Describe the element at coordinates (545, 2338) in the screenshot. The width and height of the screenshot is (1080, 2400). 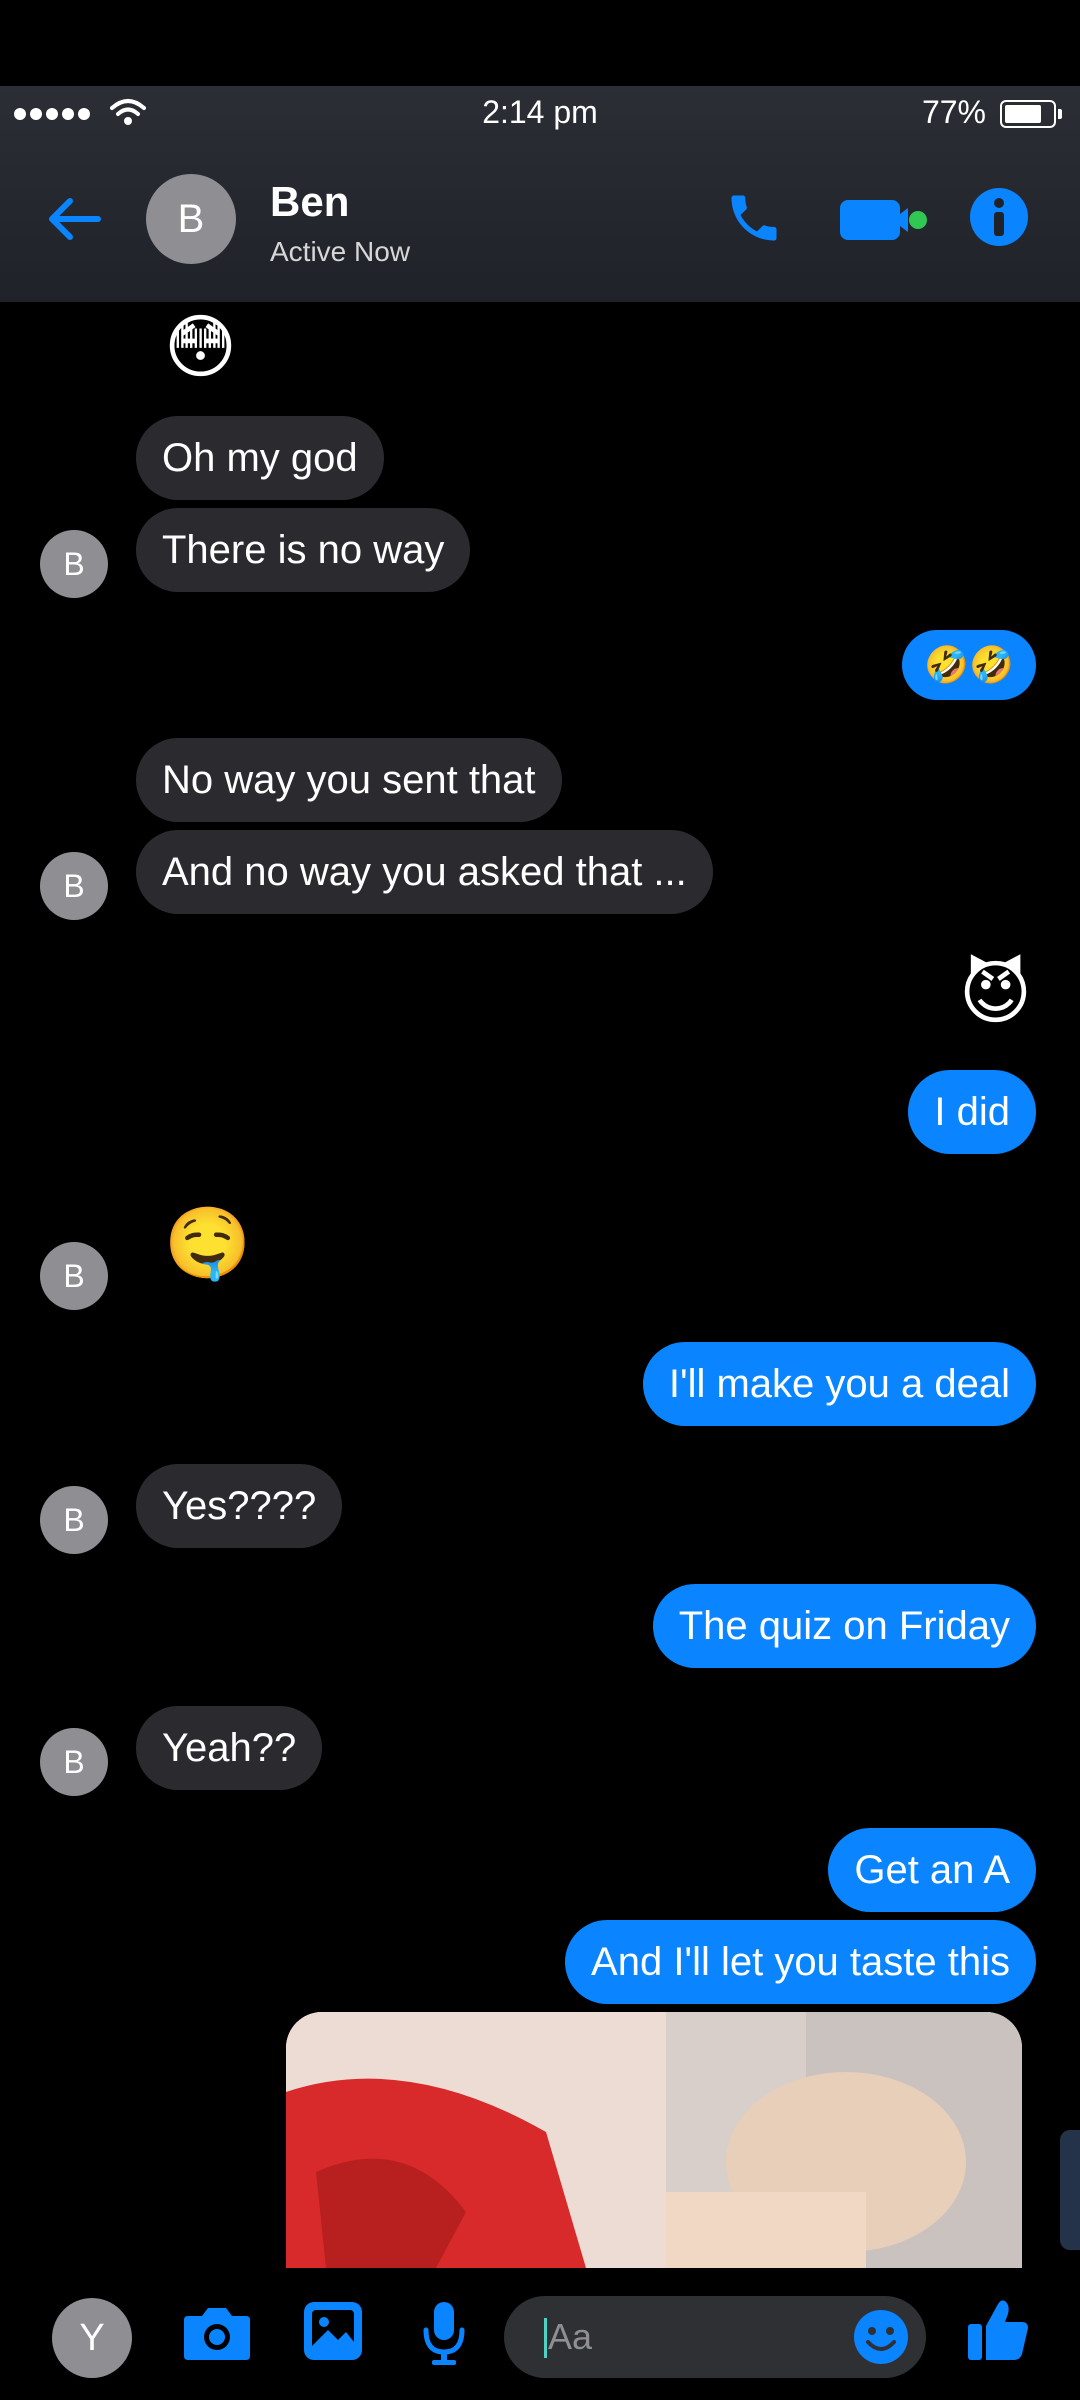
I see `text-caret` at that location.